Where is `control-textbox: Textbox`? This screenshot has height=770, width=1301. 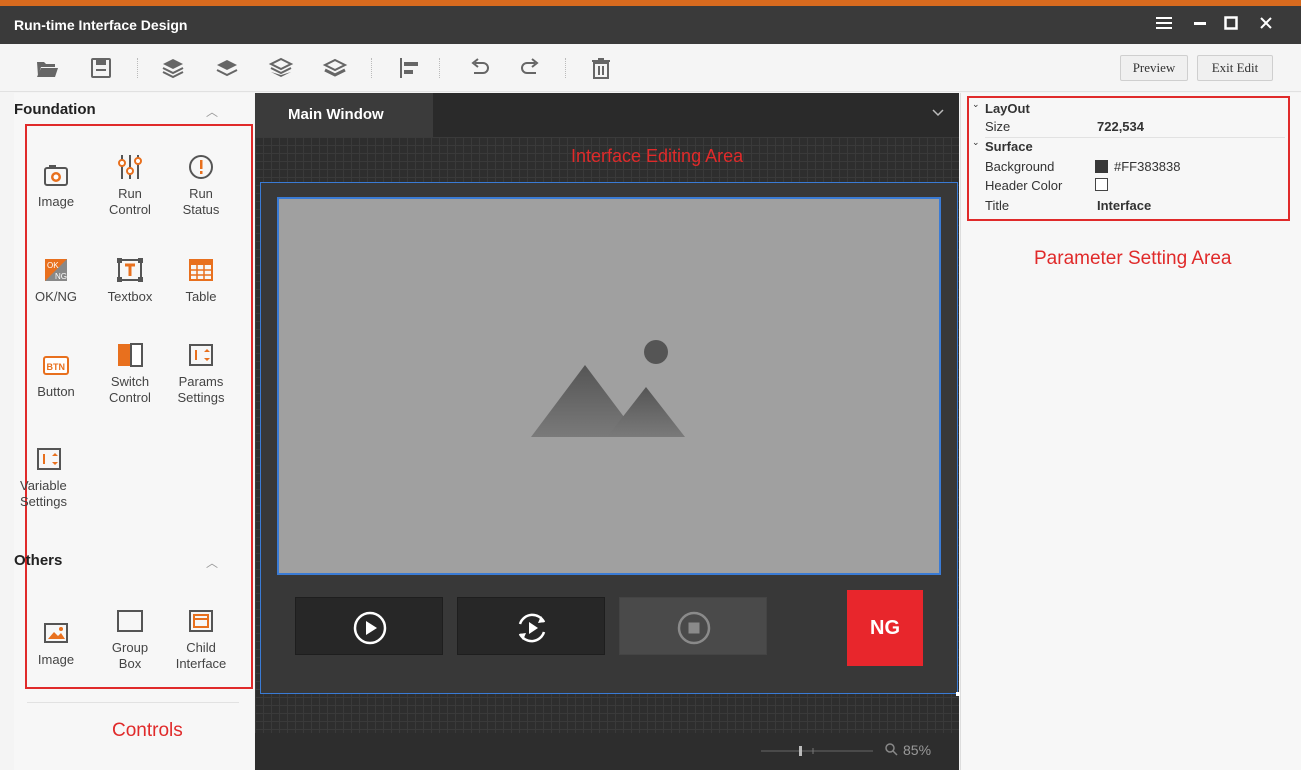
control-textbox: Textbox is located at coordinates (130, 280).